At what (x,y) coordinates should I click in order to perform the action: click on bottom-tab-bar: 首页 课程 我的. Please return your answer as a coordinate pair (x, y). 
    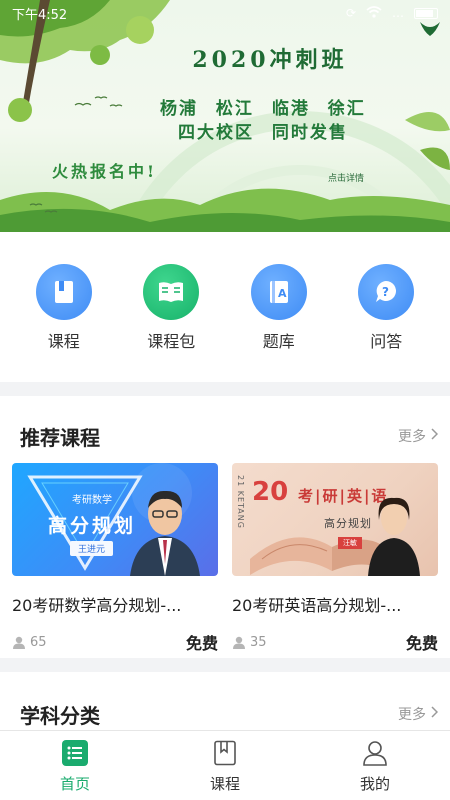
    Looking at the image, I should click on (225, 765).